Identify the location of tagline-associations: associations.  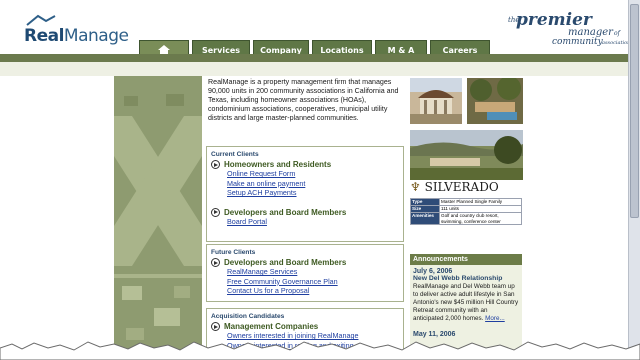
(615, 43).